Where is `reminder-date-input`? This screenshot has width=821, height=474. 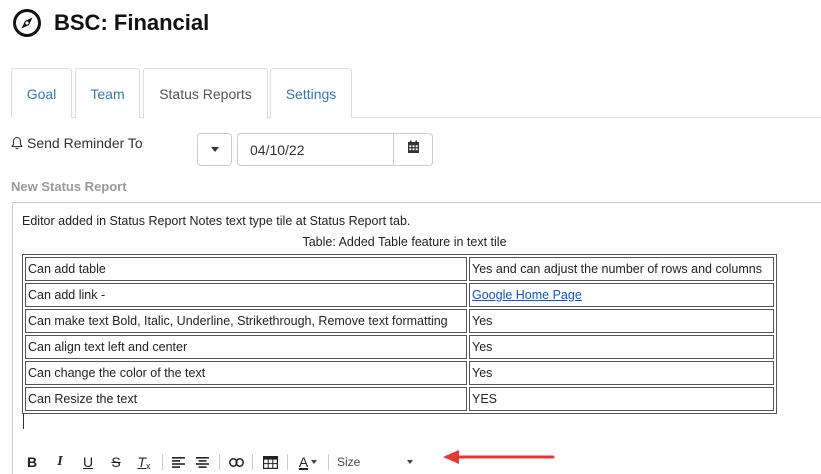
reminder-date-input is located at coordinates (315, 149).